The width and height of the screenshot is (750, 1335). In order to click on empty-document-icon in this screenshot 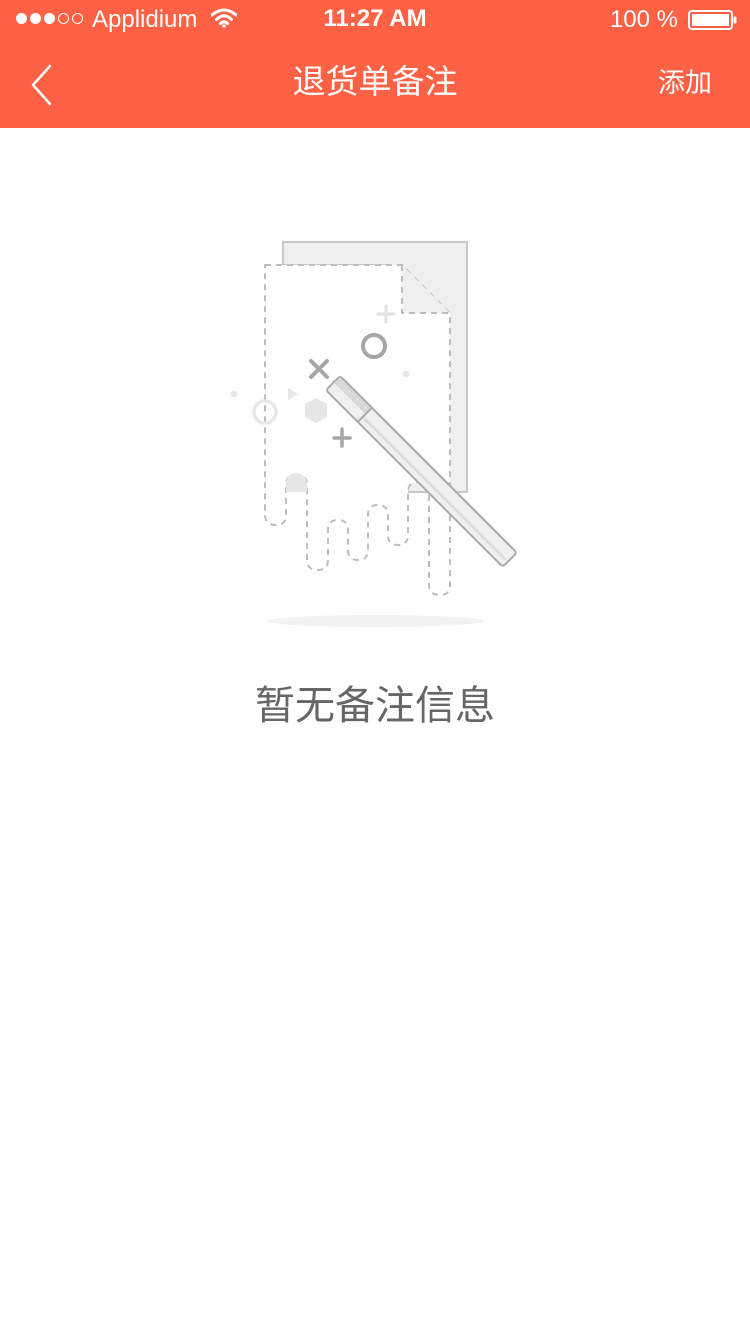, I will do `click(373, 434)`.